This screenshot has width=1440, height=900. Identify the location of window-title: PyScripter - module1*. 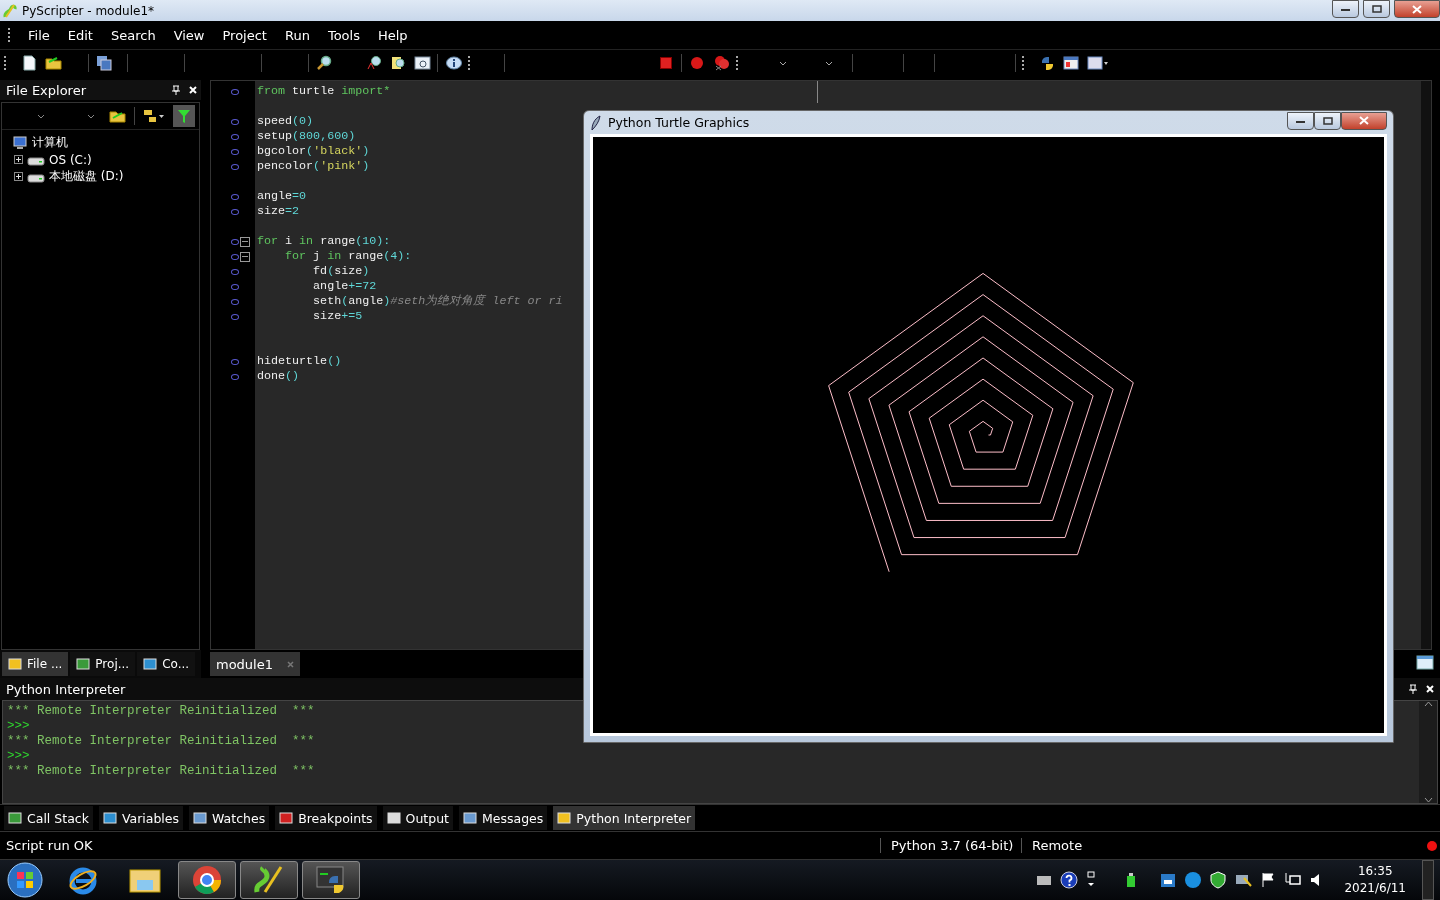
(89, 10).